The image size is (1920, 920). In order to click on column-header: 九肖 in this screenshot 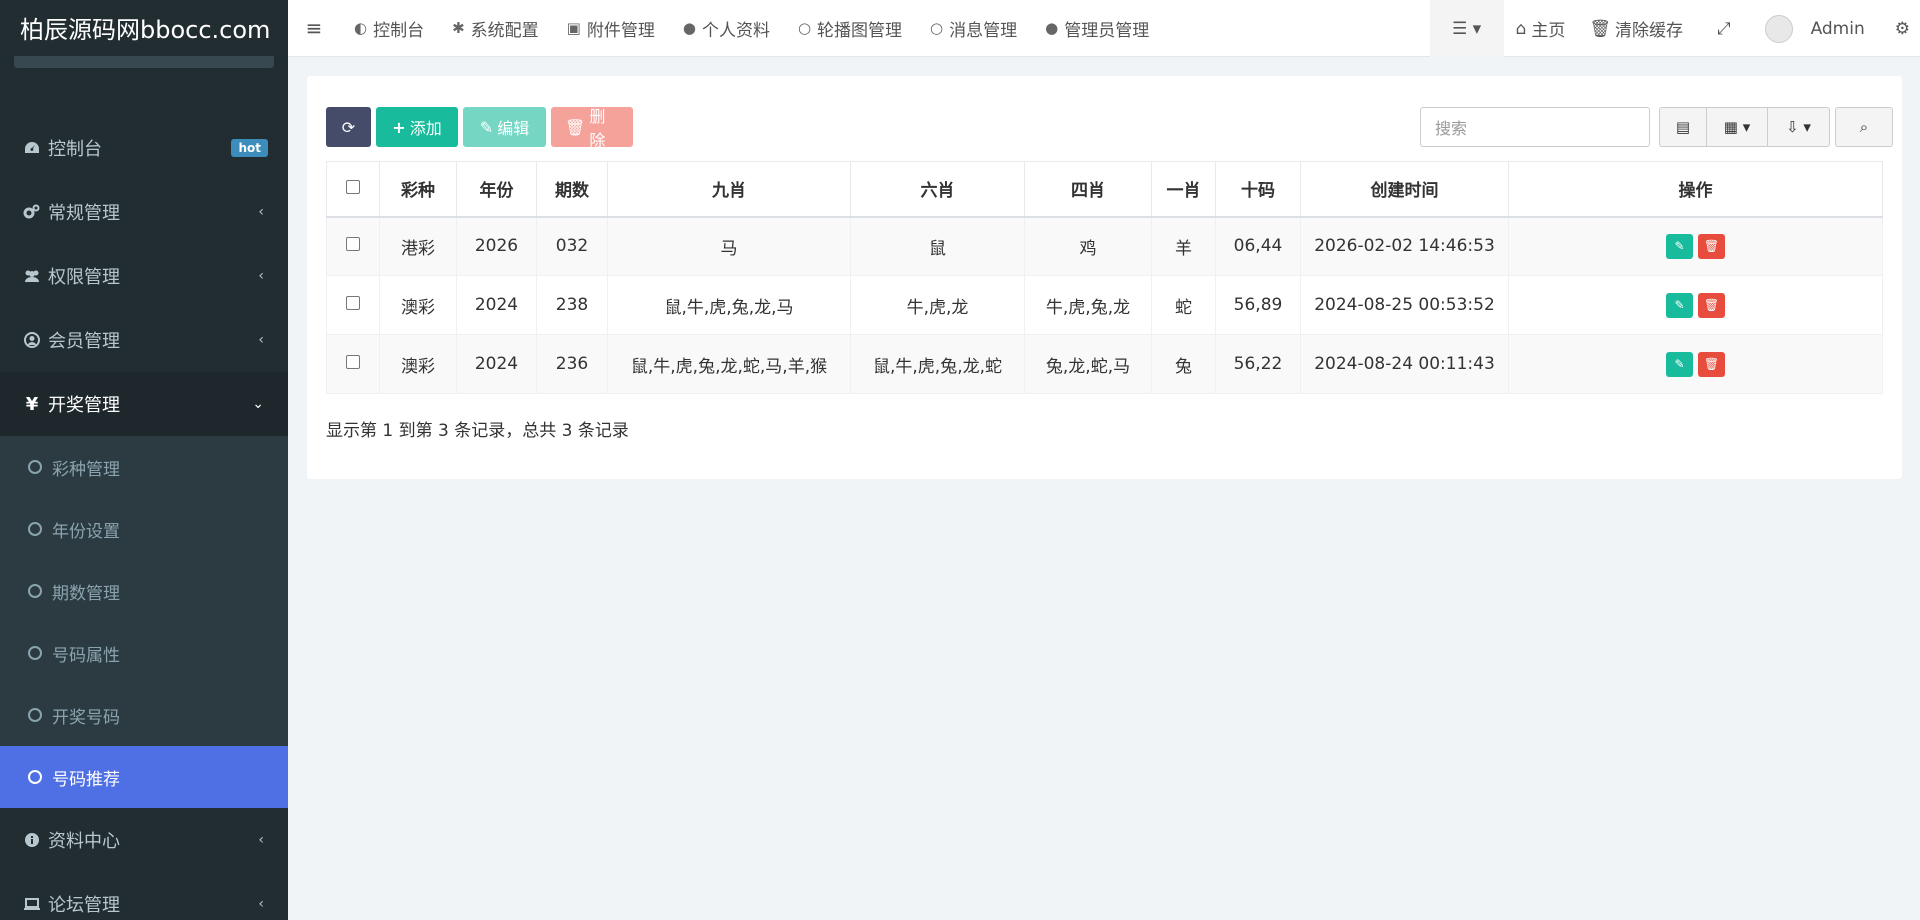, I will do `click(729, 189)`.